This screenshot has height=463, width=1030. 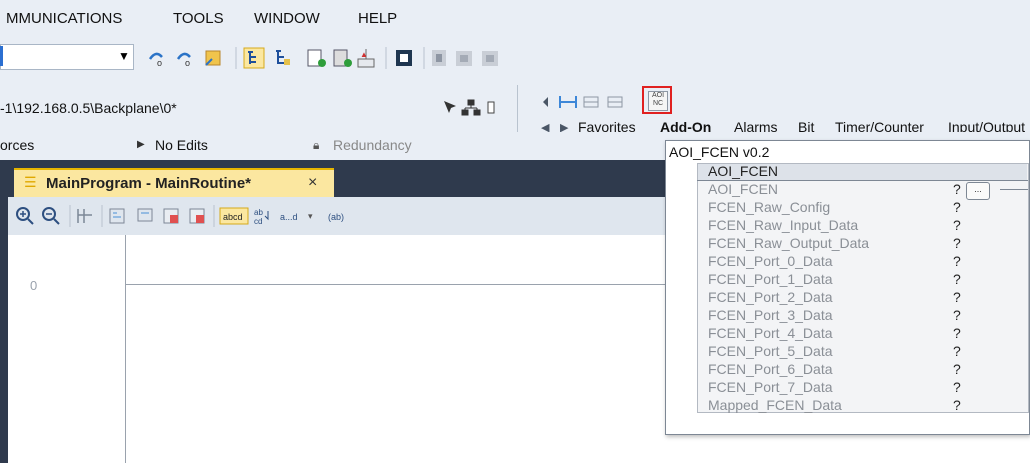 What do you see at coordinates (404, 58) in the screenshot?
I see `browse-logic-icon` at bounding box center [404, 58].